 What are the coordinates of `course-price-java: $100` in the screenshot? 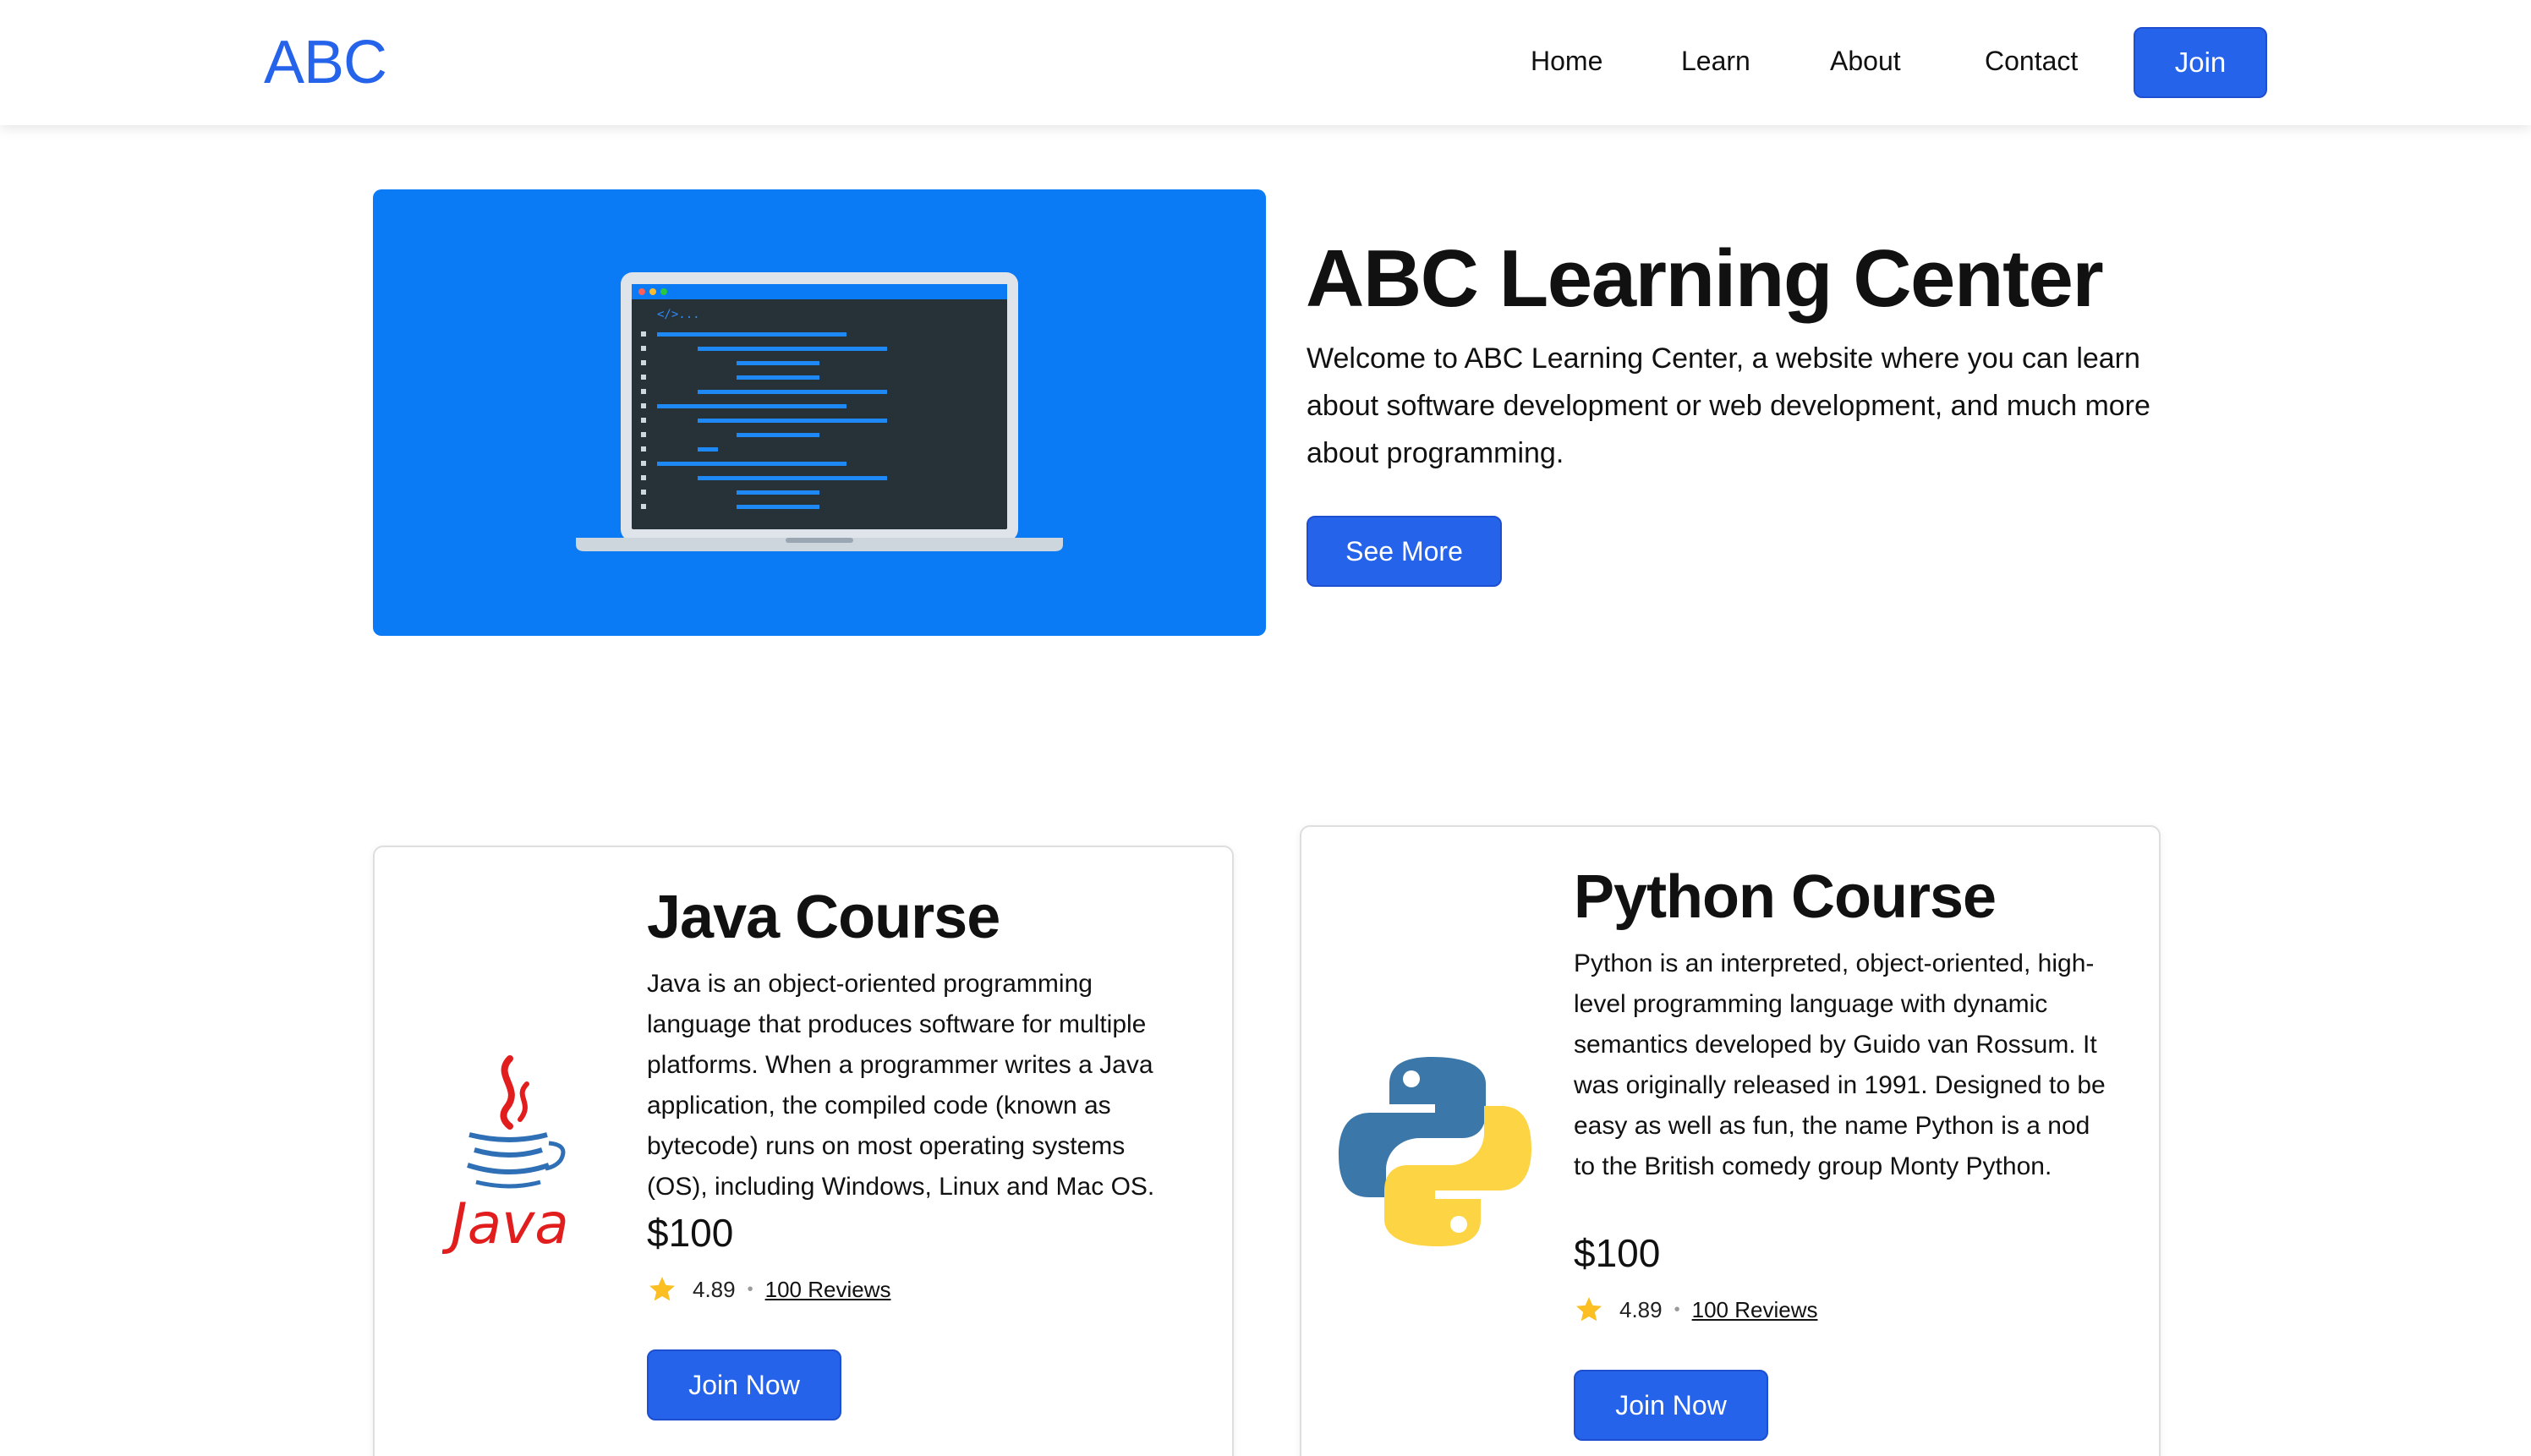 It's located at (690, 1233).